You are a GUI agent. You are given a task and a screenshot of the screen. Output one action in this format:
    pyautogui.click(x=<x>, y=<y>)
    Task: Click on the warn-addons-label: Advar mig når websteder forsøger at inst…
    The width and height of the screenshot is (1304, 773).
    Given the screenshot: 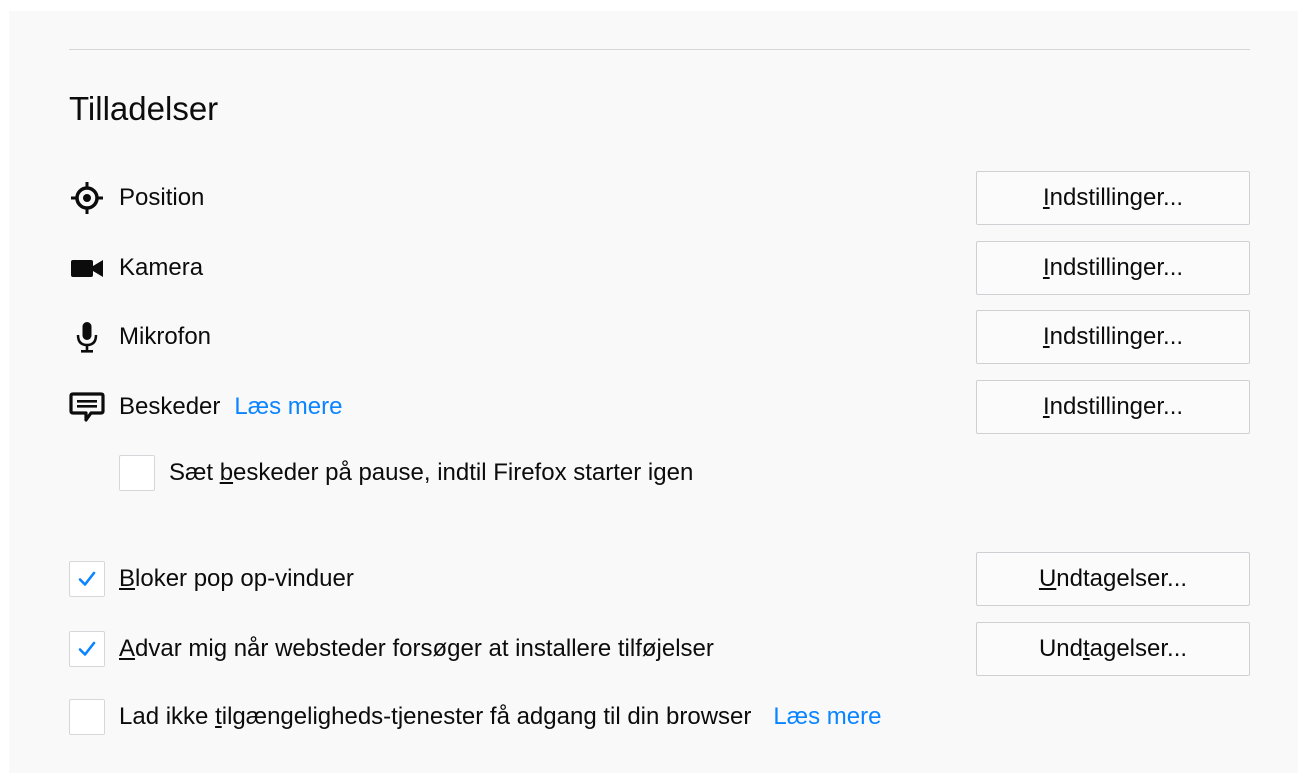 What is the action you would take?
    pyautogui.click(x=416, y=648)
    